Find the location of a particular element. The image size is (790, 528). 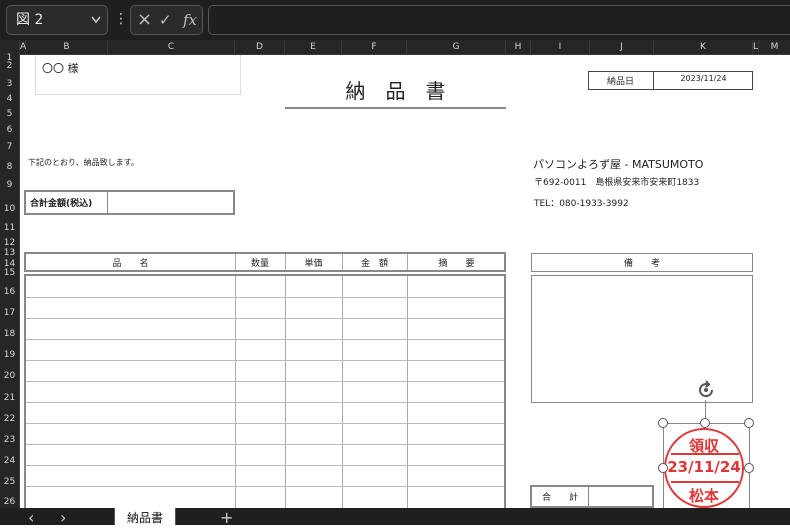

total-divider is located at coordinates (107, 202).